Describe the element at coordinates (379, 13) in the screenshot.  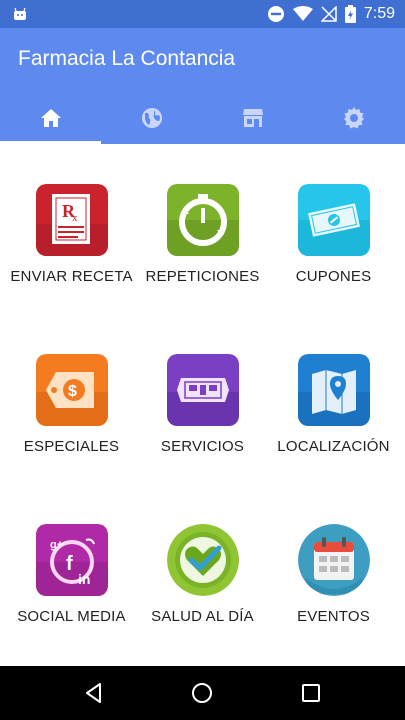
I see `clock: 7:59` at that location.